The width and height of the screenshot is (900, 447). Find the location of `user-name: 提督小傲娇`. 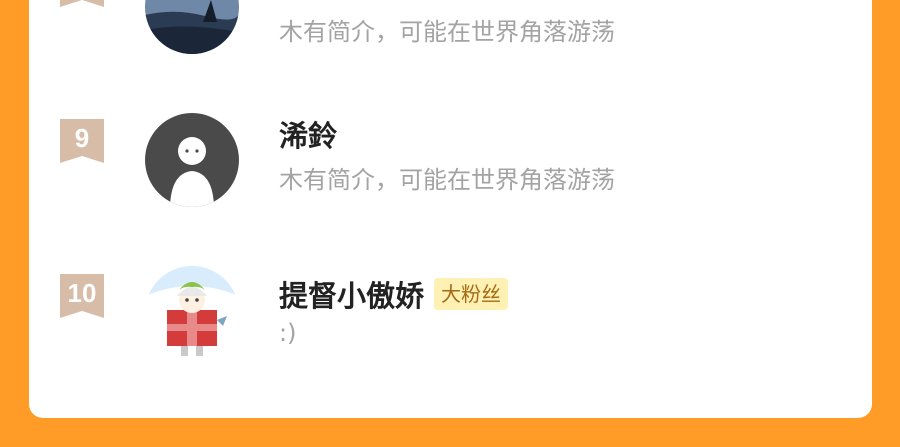

user-name: 提督小傲娇 is located at coordinates (351, 294).